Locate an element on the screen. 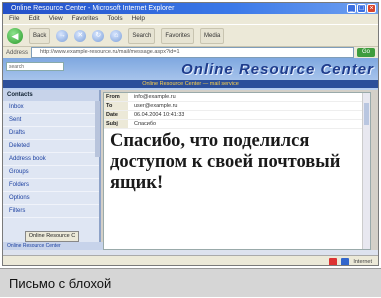  maximize-button: □ is located at coordinates (361, 8).